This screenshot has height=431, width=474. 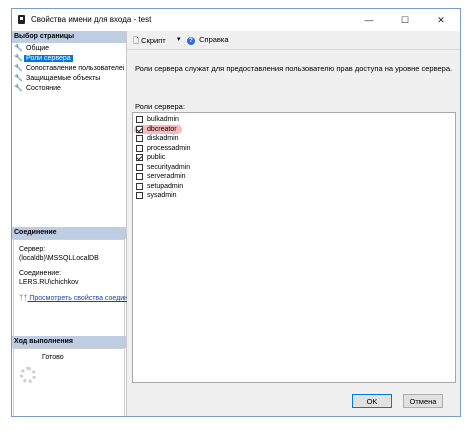 What do you see at coordinates (236, 20) in the screenshot?
I see `title-bar: Свойства имени для входа - test — ☐ ✕` at bounding box center [236, 20].